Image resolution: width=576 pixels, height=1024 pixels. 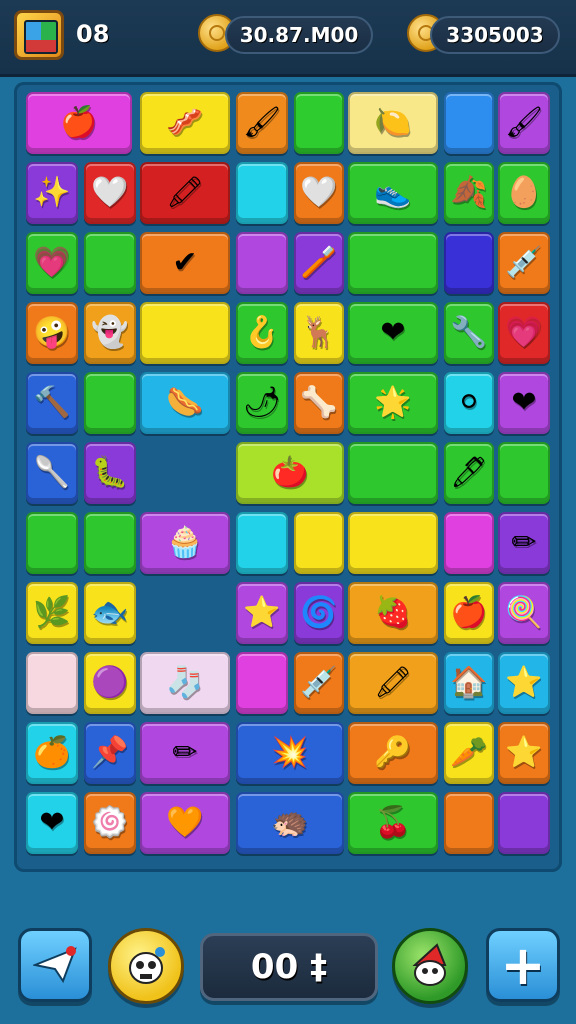 What do you see at coordinates (110, 823) in the screenshot?
I see `board-tile: 🍥` at bounding box center [110, 823].